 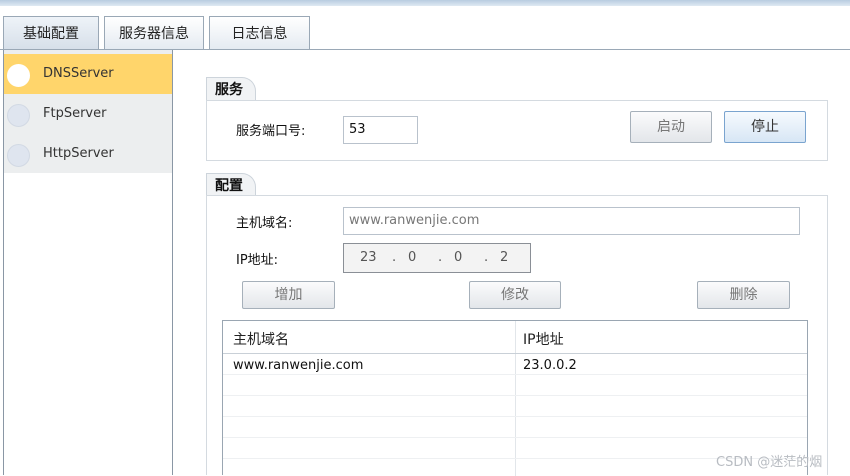 What do you see at coordinates (75, 113) in the screenshot?
I see `server-item-label: FtpServer` at bounding box center [75, 113].